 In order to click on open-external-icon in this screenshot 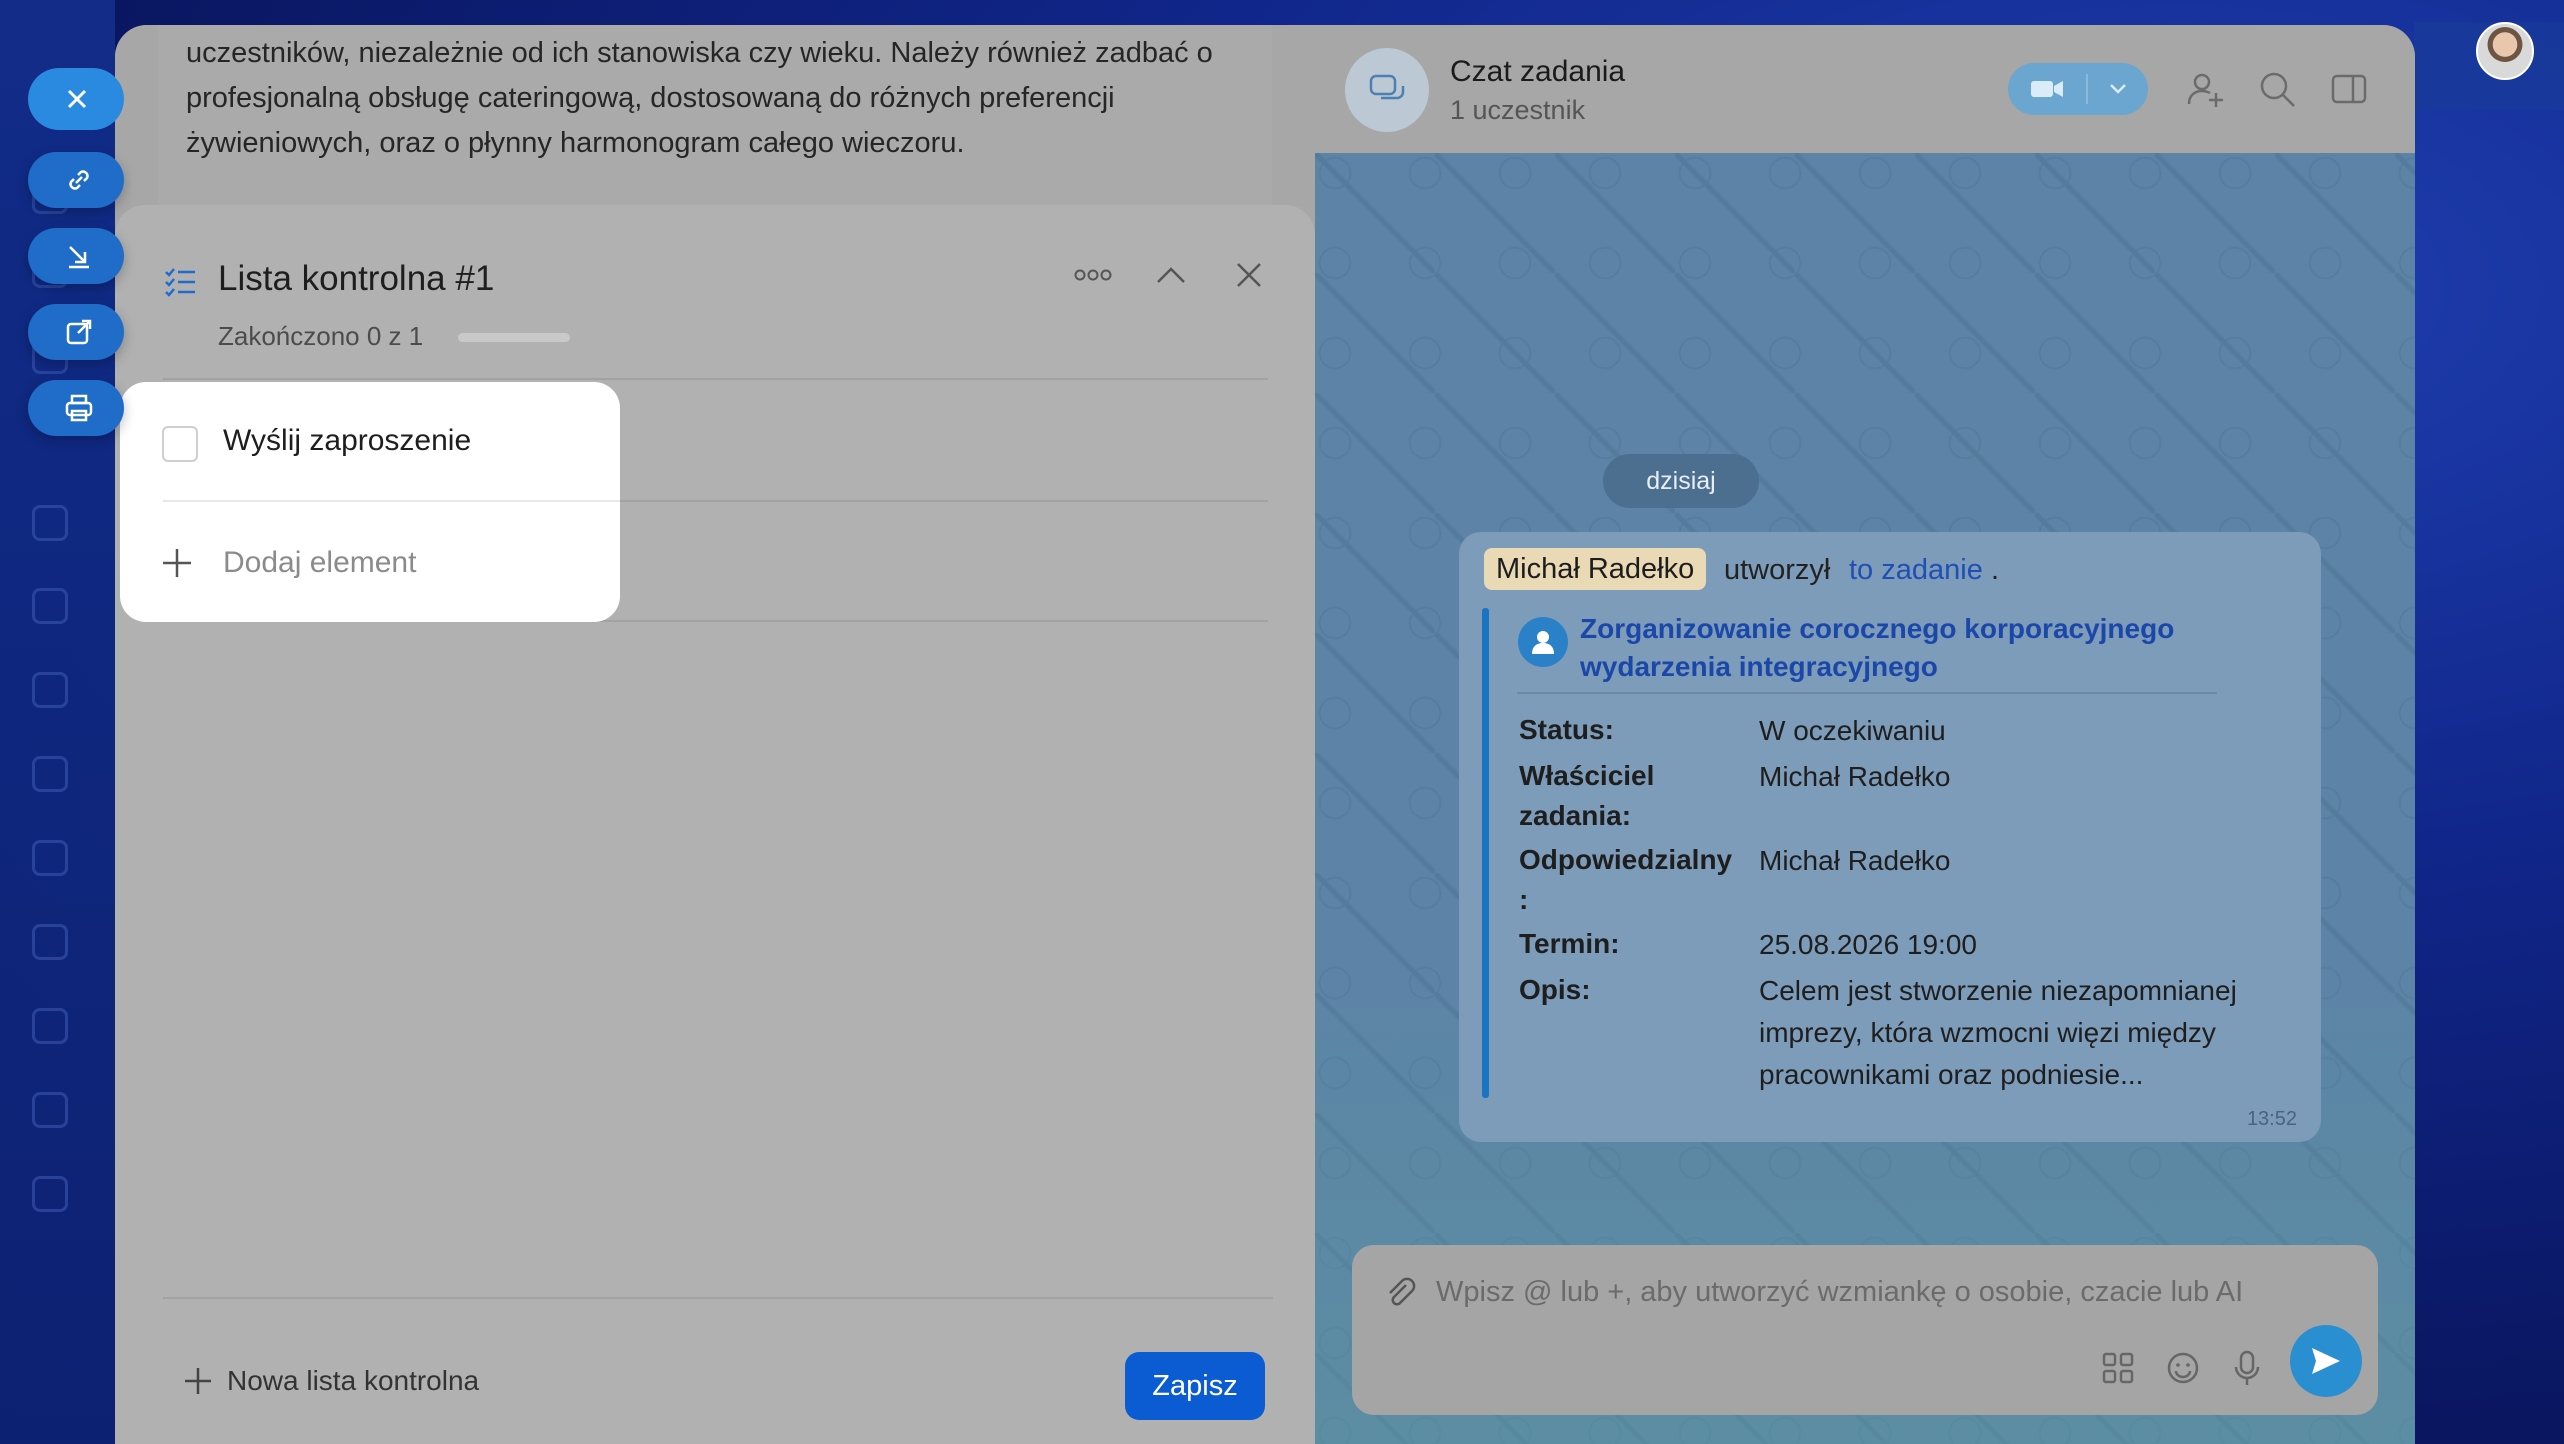, I will do `click(79, 332)`.